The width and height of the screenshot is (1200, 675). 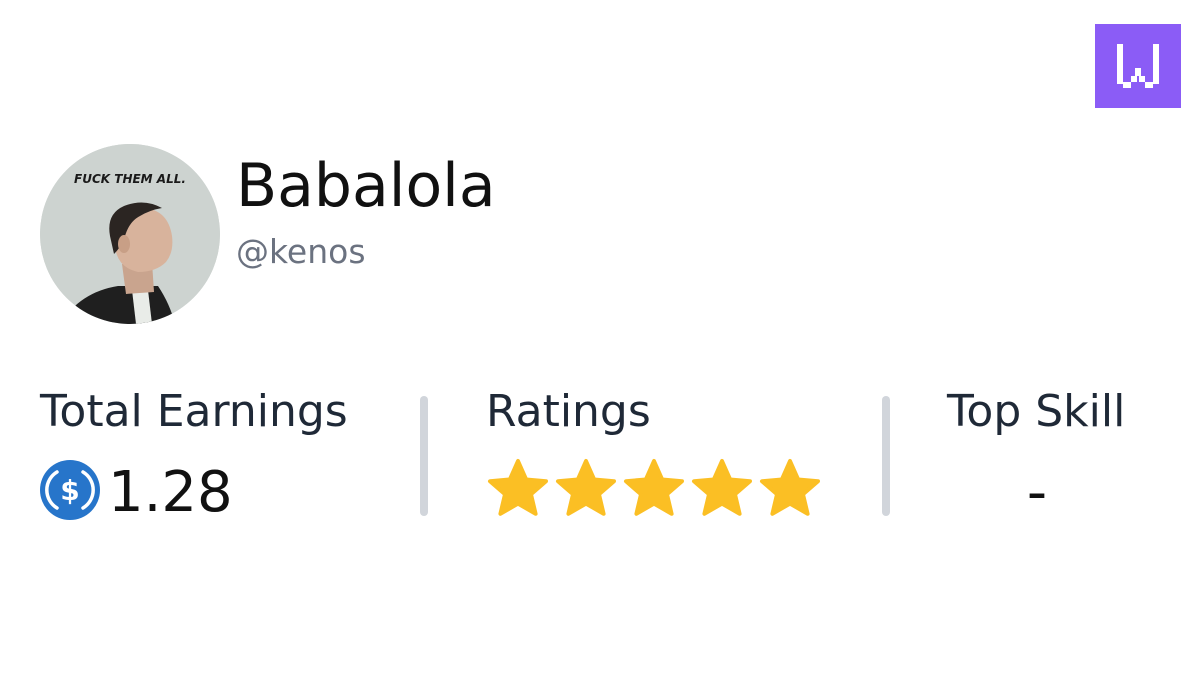 What do you see at coordinates (568, 411) in the screenshot?
I see `ratings-label: Ratings` at bounding box center [568, 411].